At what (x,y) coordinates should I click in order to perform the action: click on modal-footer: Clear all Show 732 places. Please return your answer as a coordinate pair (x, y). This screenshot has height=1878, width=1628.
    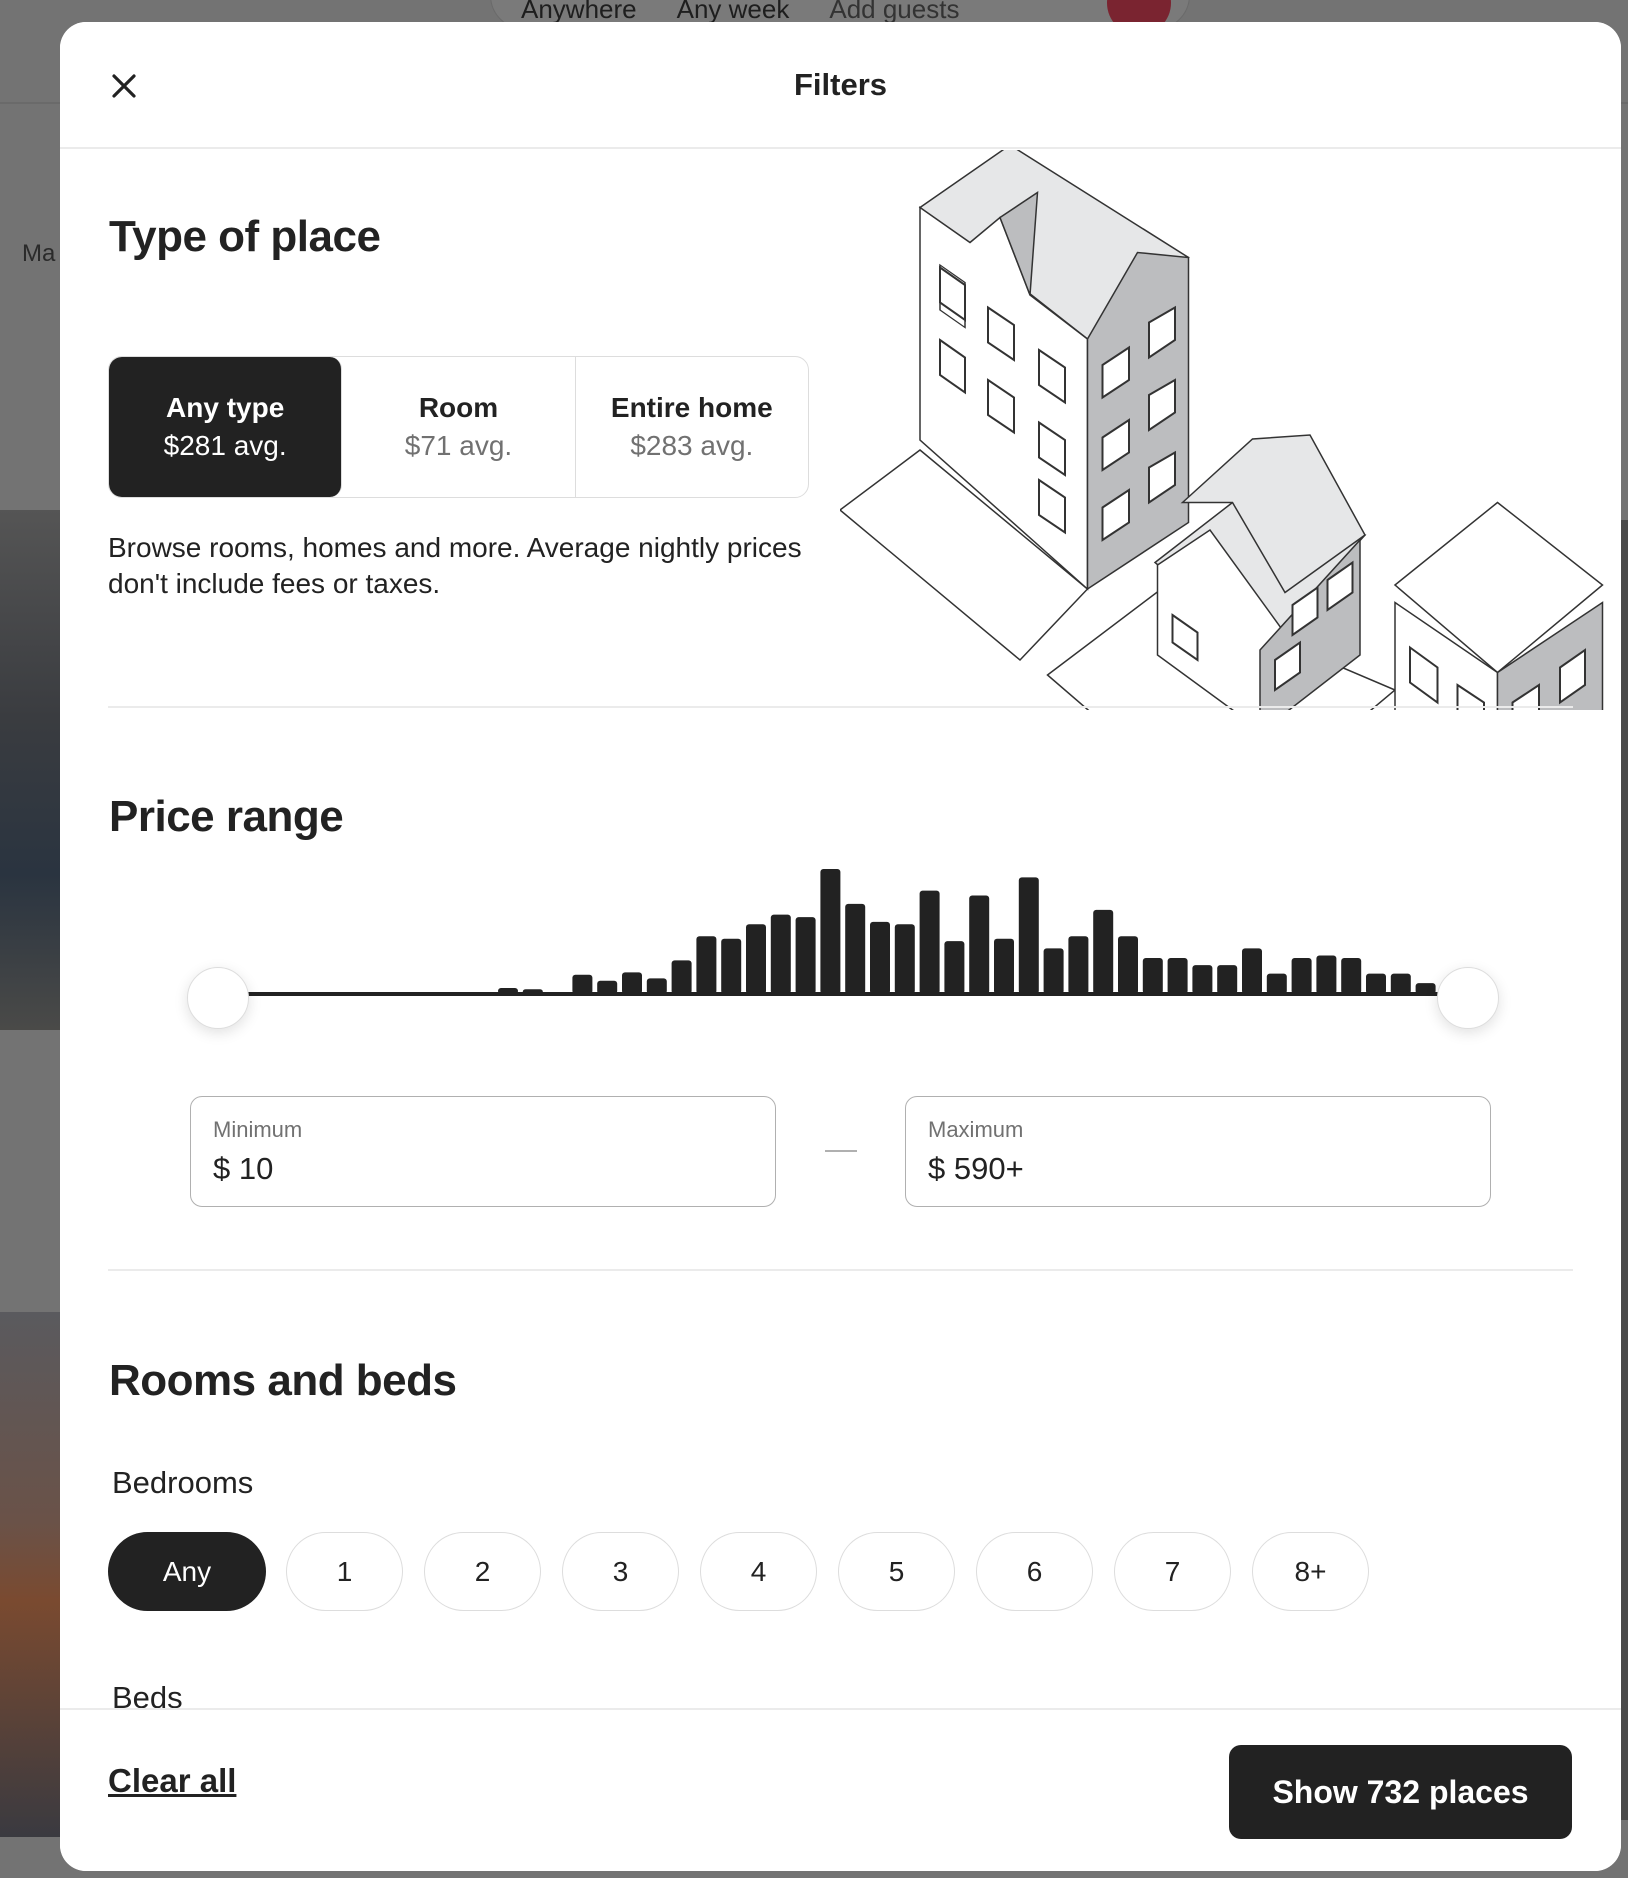
    Looking at the image, I should click on (840, 1789).